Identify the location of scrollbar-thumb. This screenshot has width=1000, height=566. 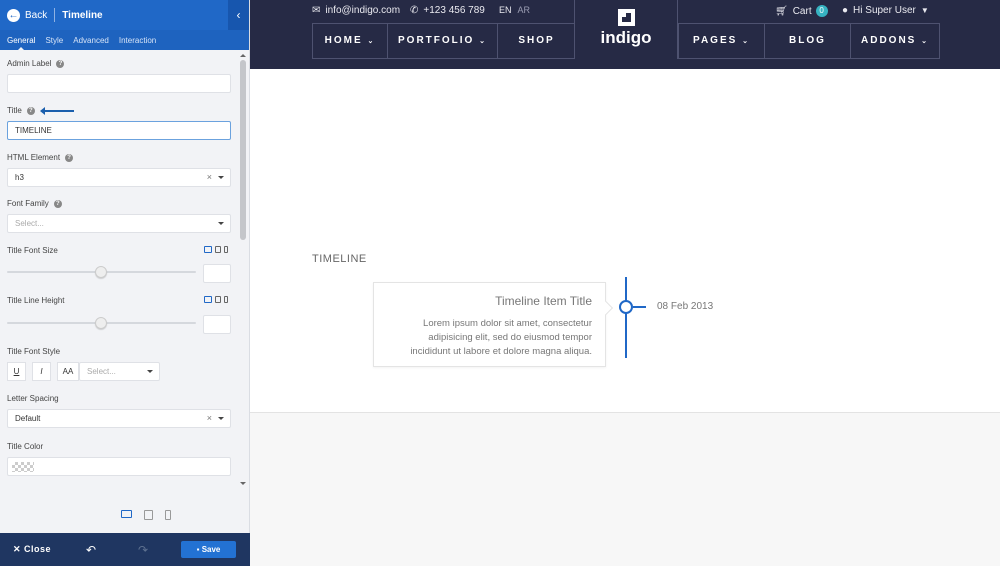
(243, 150).